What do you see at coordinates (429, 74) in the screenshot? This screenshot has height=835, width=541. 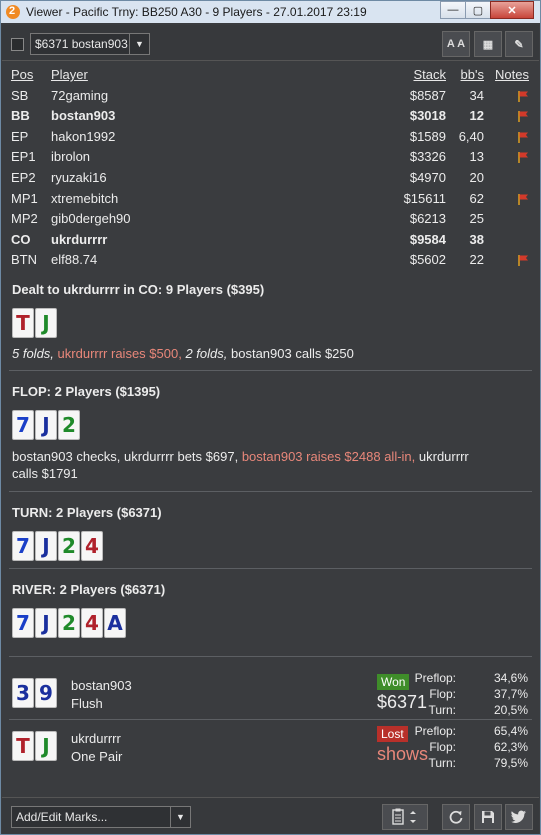 I see `header-stack: Stack` at bounding box center [429, 74].